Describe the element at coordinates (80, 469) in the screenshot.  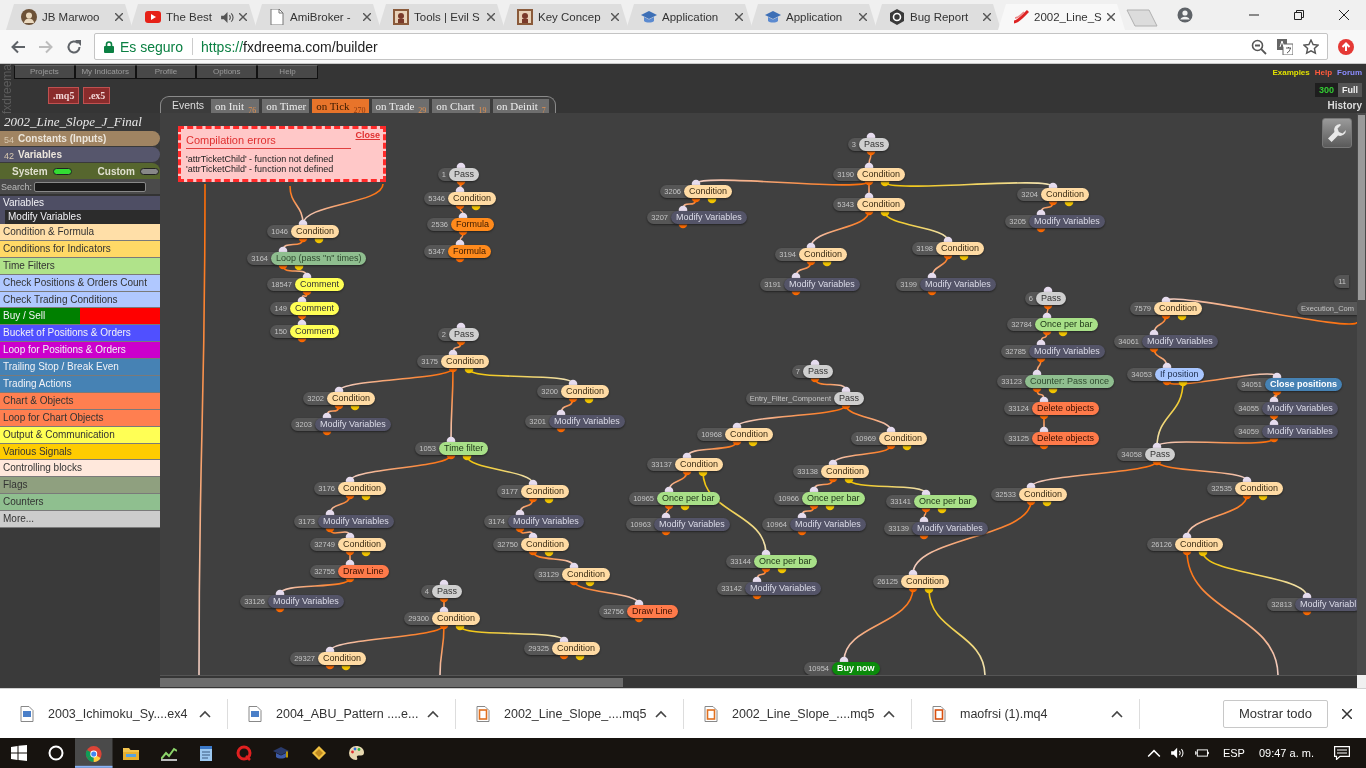
I see `category-item: Controlling blocks` at that location.